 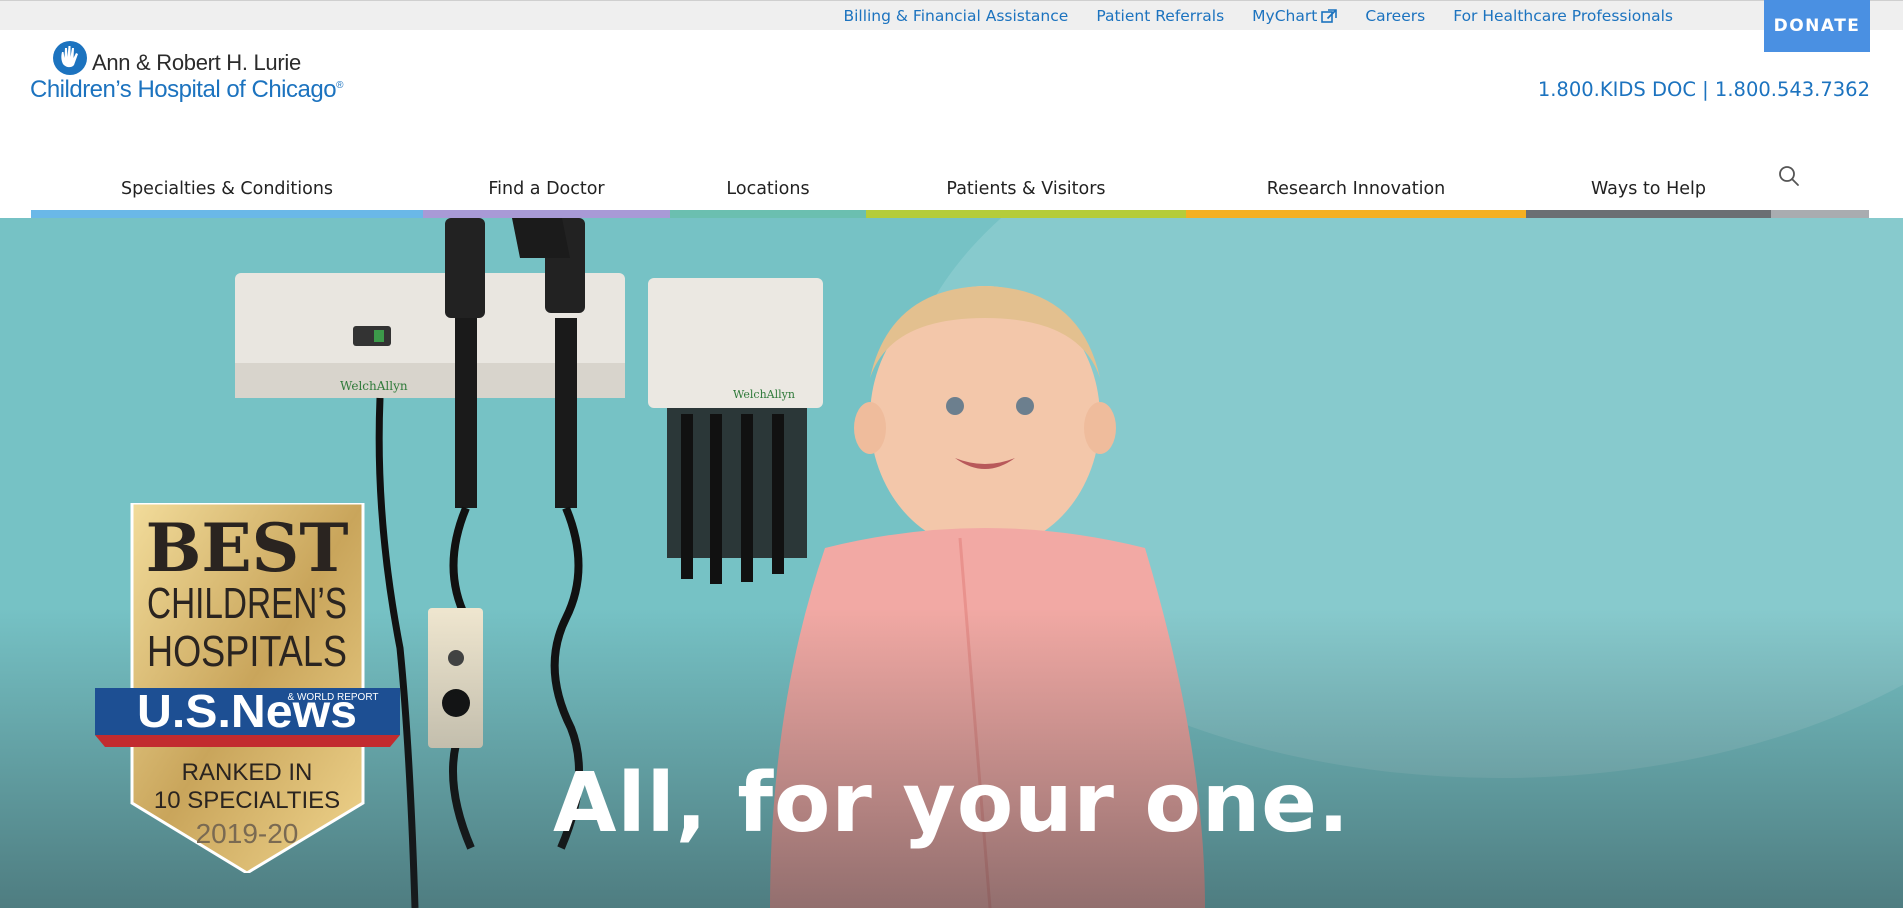 I want to click on nav-research: Research Innovation, so click(x=1356, y=189).